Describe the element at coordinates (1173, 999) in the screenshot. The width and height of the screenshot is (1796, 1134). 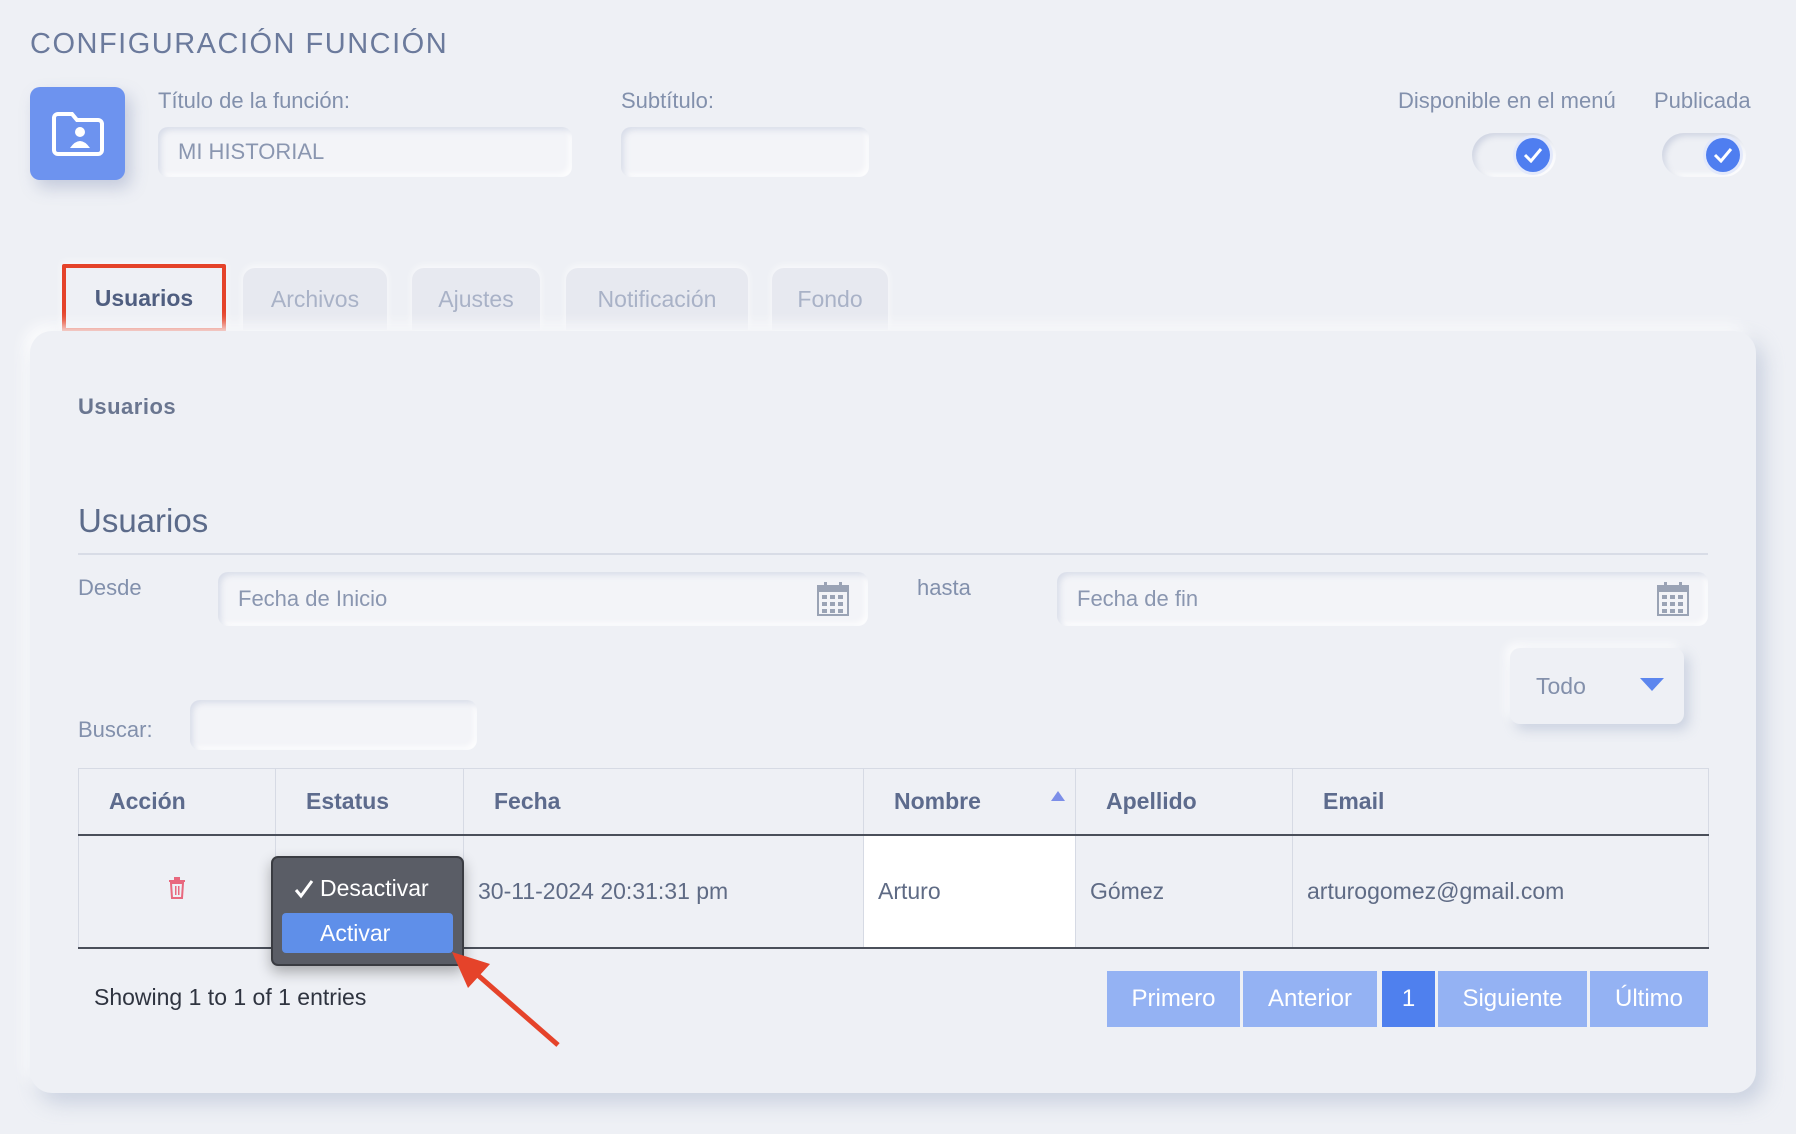
I see `first-page-button: Primero` at that location.